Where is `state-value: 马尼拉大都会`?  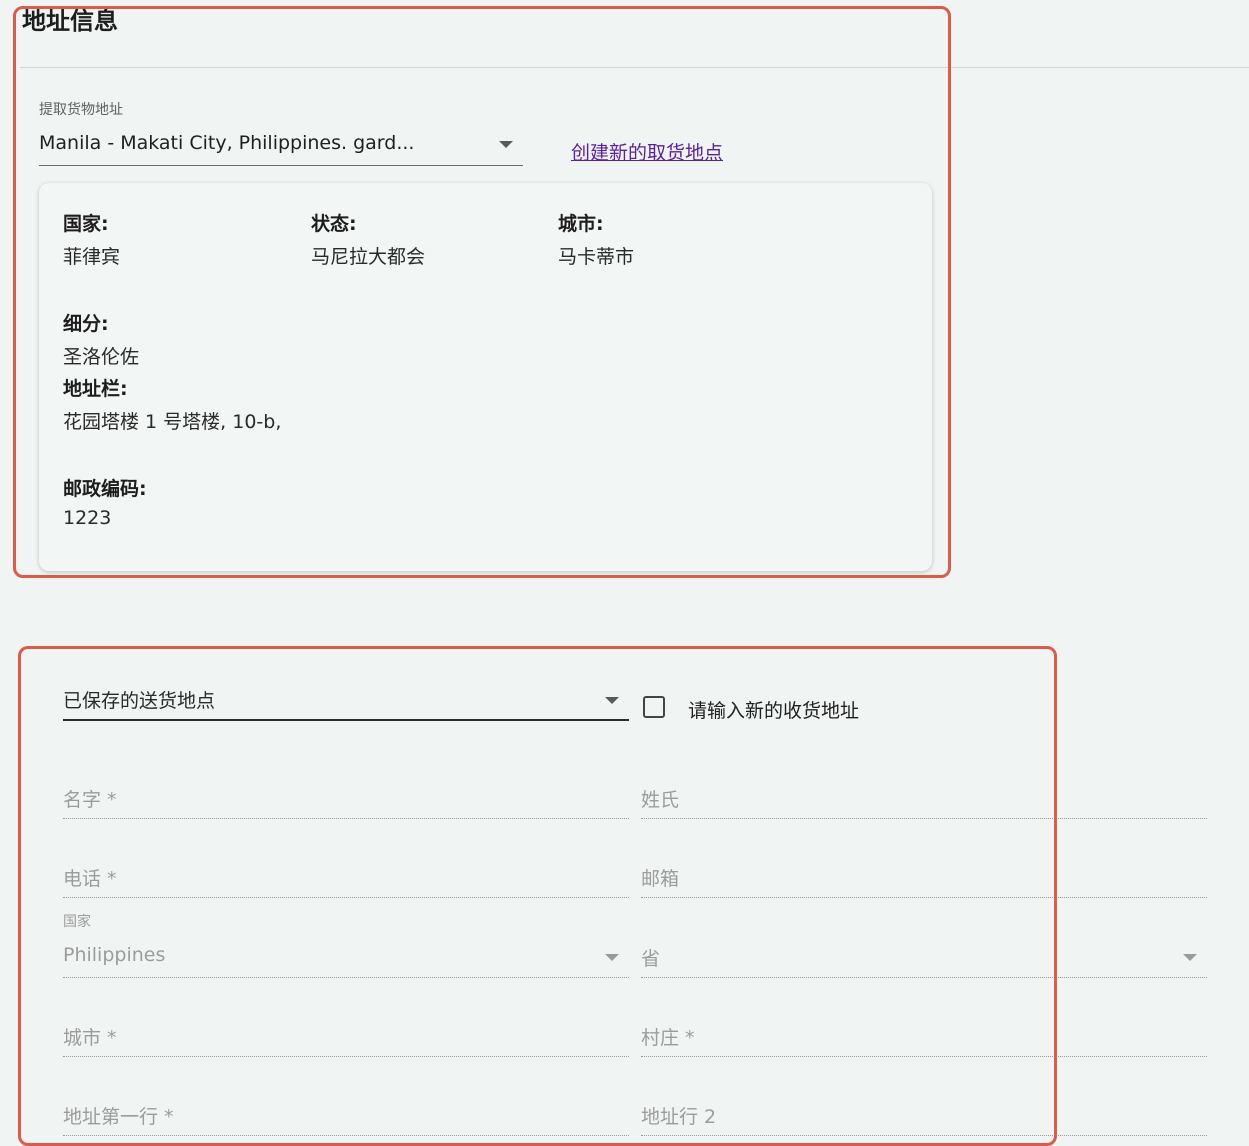
state-value: 马尼拉大都会 is located at coordinates (368, 257).